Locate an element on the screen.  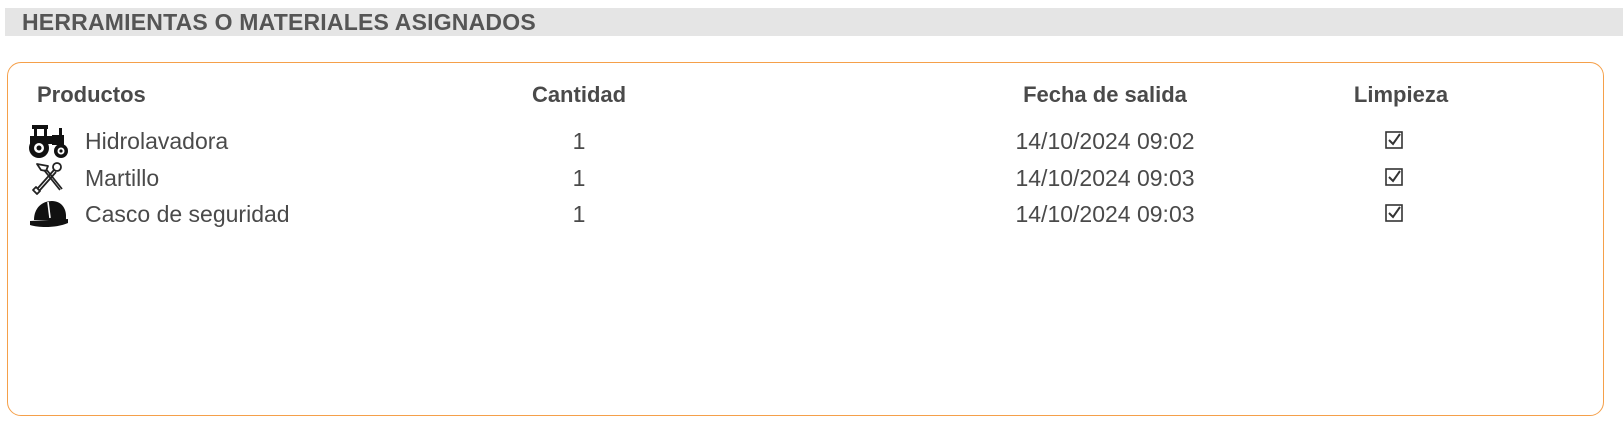
hard-hat-icon is located at coordinates (48, 214).